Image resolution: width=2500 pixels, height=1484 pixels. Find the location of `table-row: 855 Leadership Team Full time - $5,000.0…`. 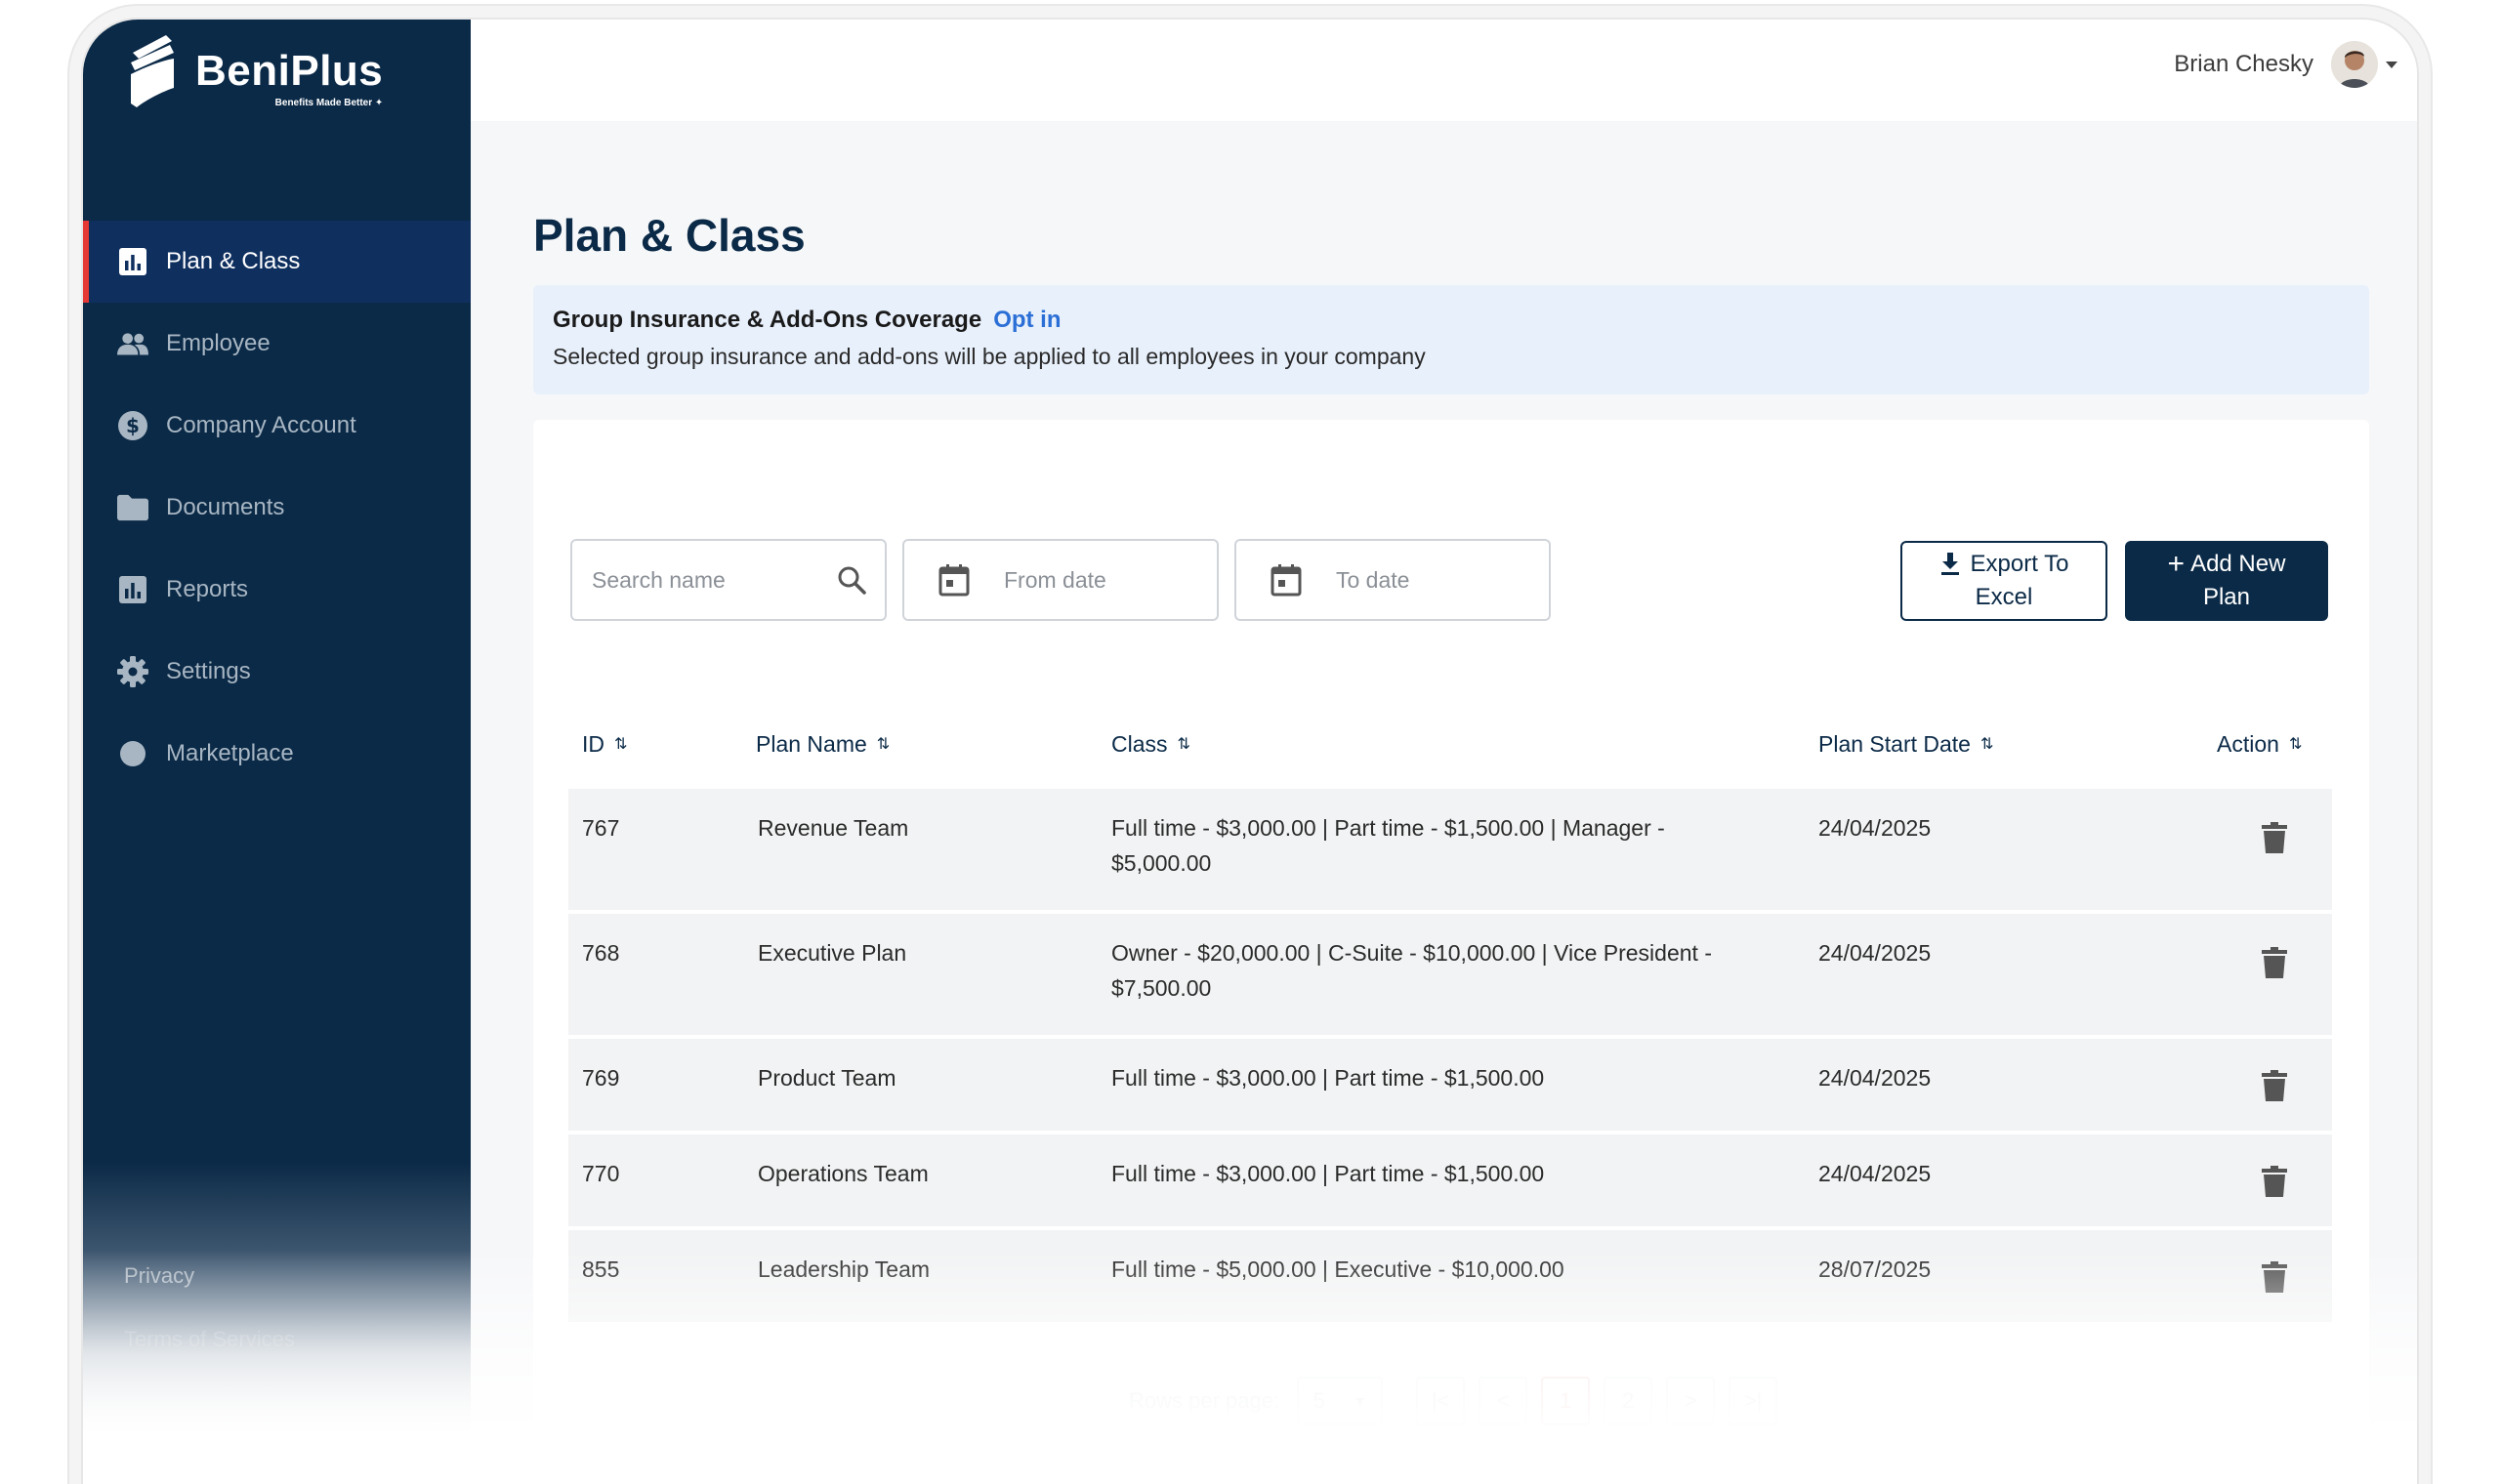

table-row: 855 Leadership Team Full time - $5,000.0… is located at coordinates (1450, 1276).